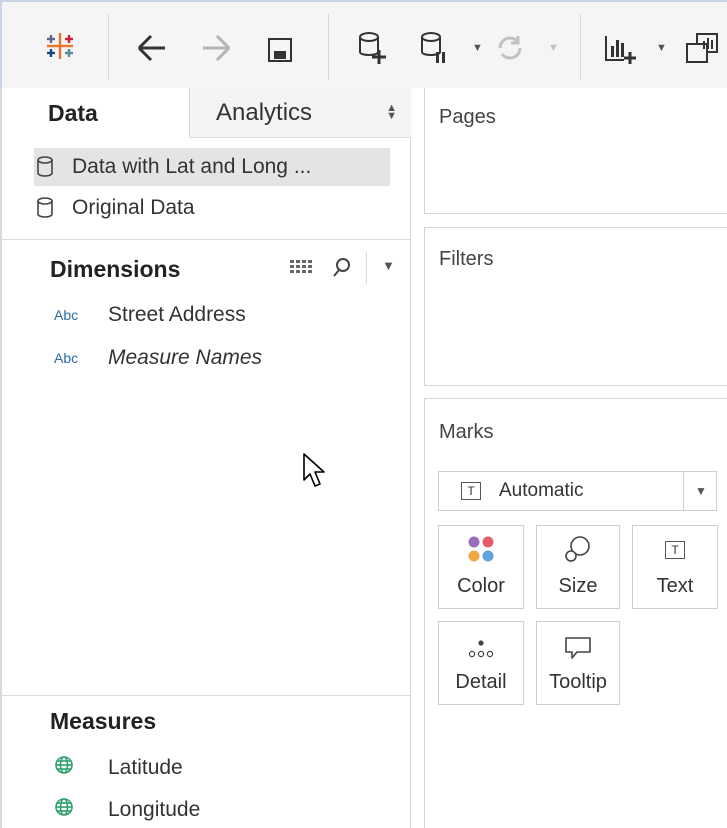  I want to click on dimension-field: Abc Street Address, so click(150, 315).